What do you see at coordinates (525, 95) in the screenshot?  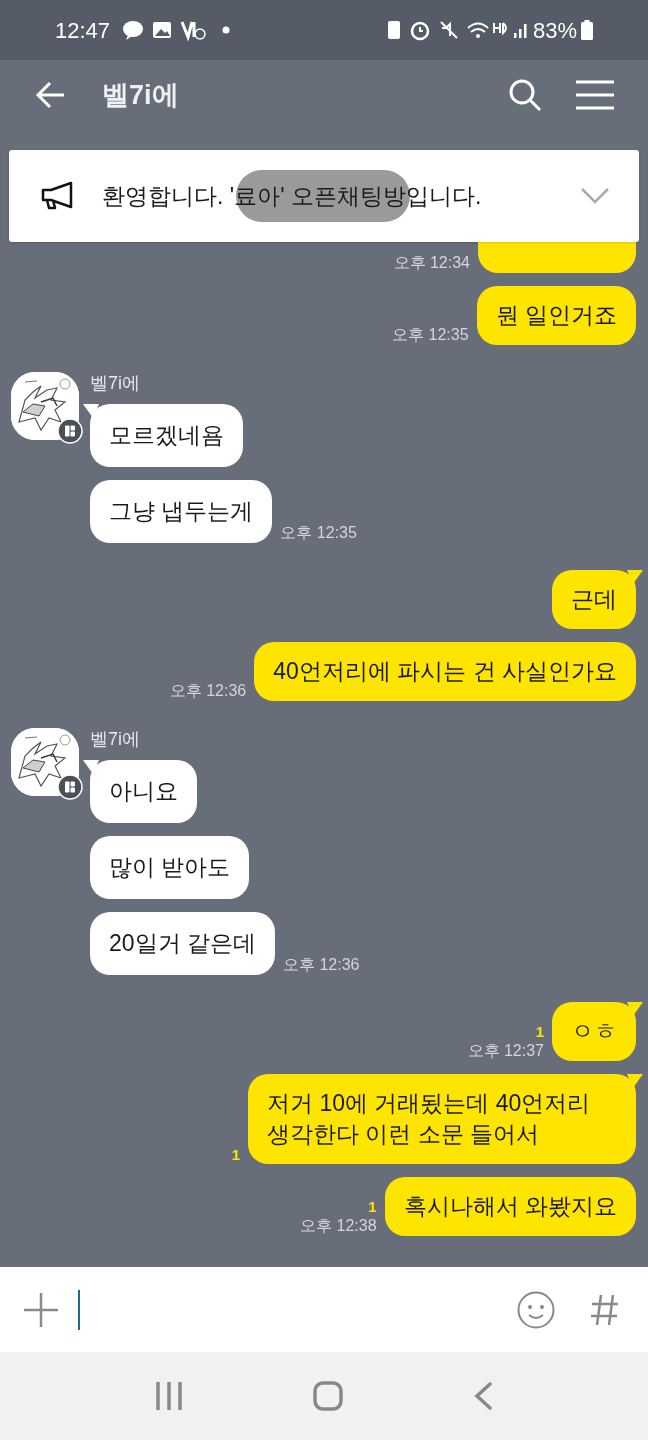 I see `search-button` at bounding box center [525, 95].